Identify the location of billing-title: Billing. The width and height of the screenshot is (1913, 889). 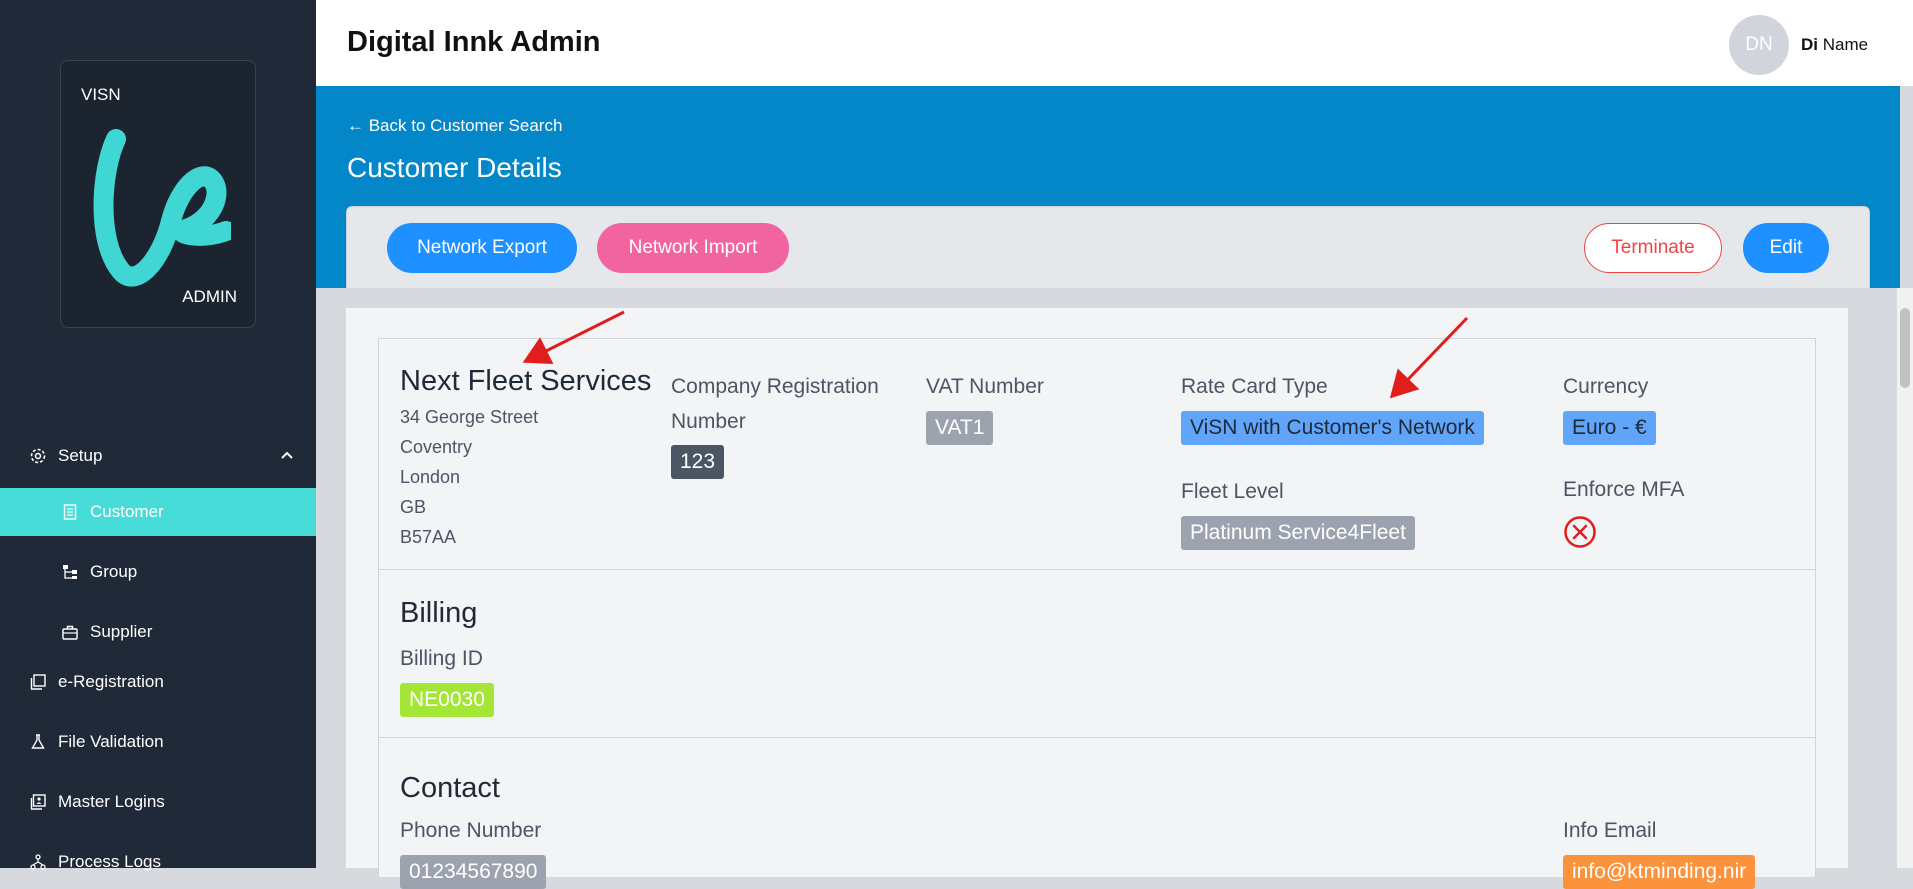
(439, 613).